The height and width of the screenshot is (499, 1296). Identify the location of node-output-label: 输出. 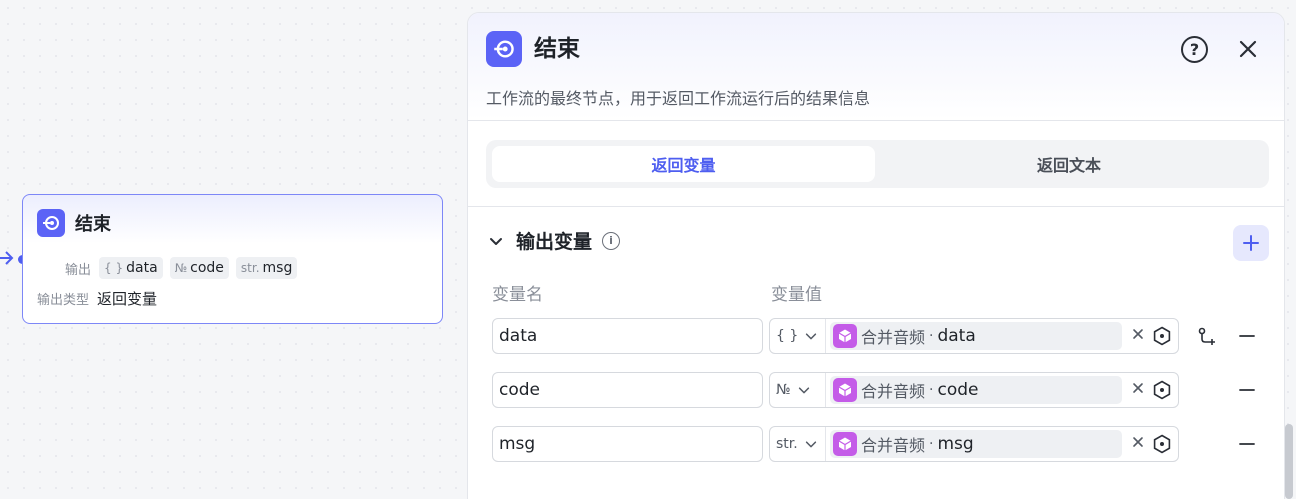
(78, 270).